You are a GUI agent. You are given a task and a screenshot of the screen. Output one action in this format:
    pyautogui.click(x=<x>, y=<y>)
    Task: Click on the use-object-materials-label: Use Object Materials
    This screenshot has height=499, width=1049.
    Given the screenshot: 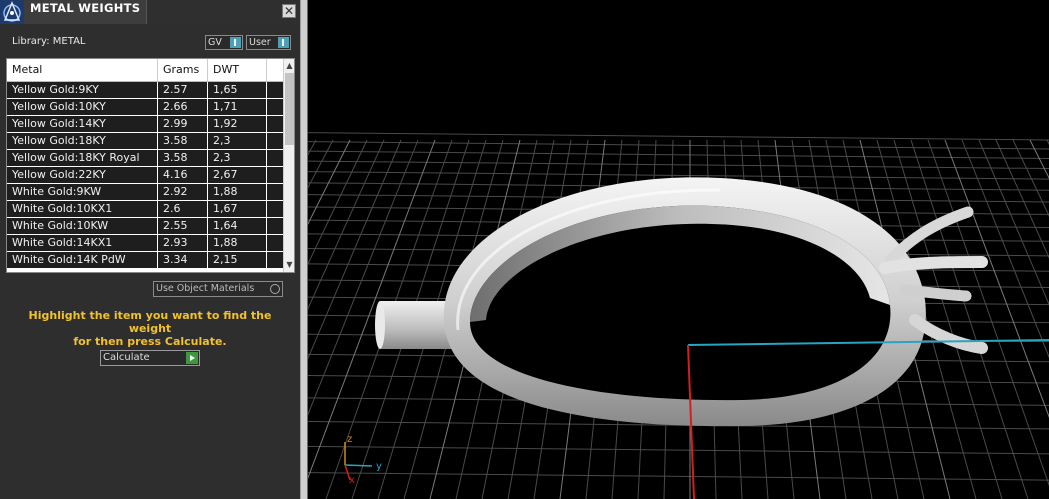 What is the action you would take?
    pyautogui.click(x=205, y=288)
    